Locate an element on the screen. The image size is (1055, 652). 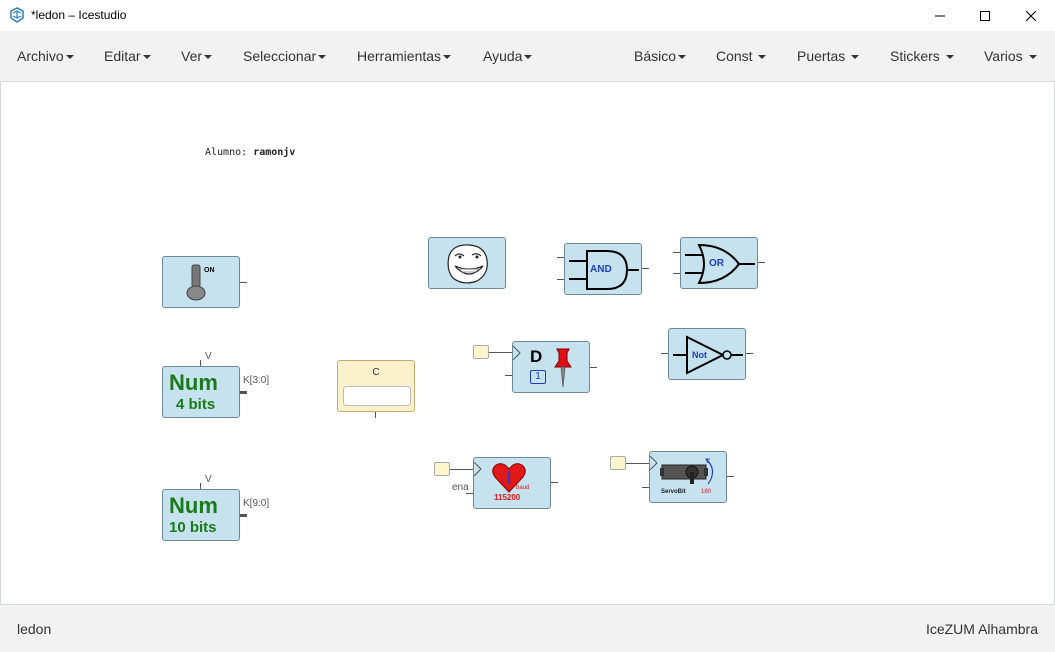
switch-block: ON is located at coordinates (201, 282).